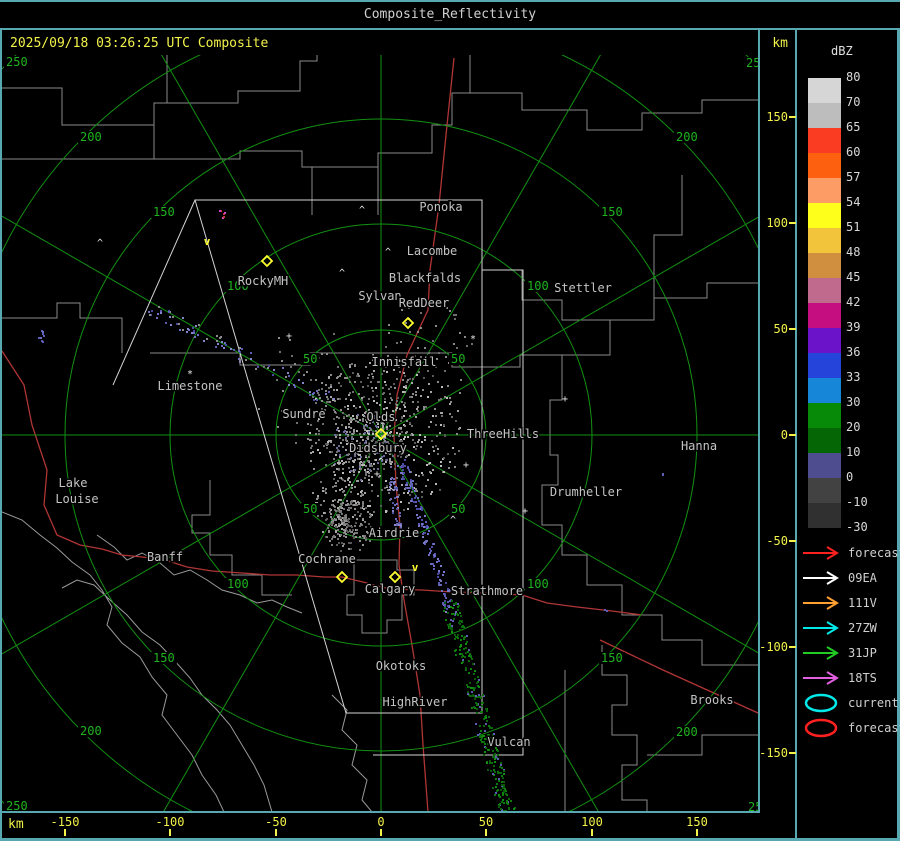  What do you see at coordinates (780, 43) in the screenshot?
I see `right-axis-unit: km` at bounding box center [780, 43].